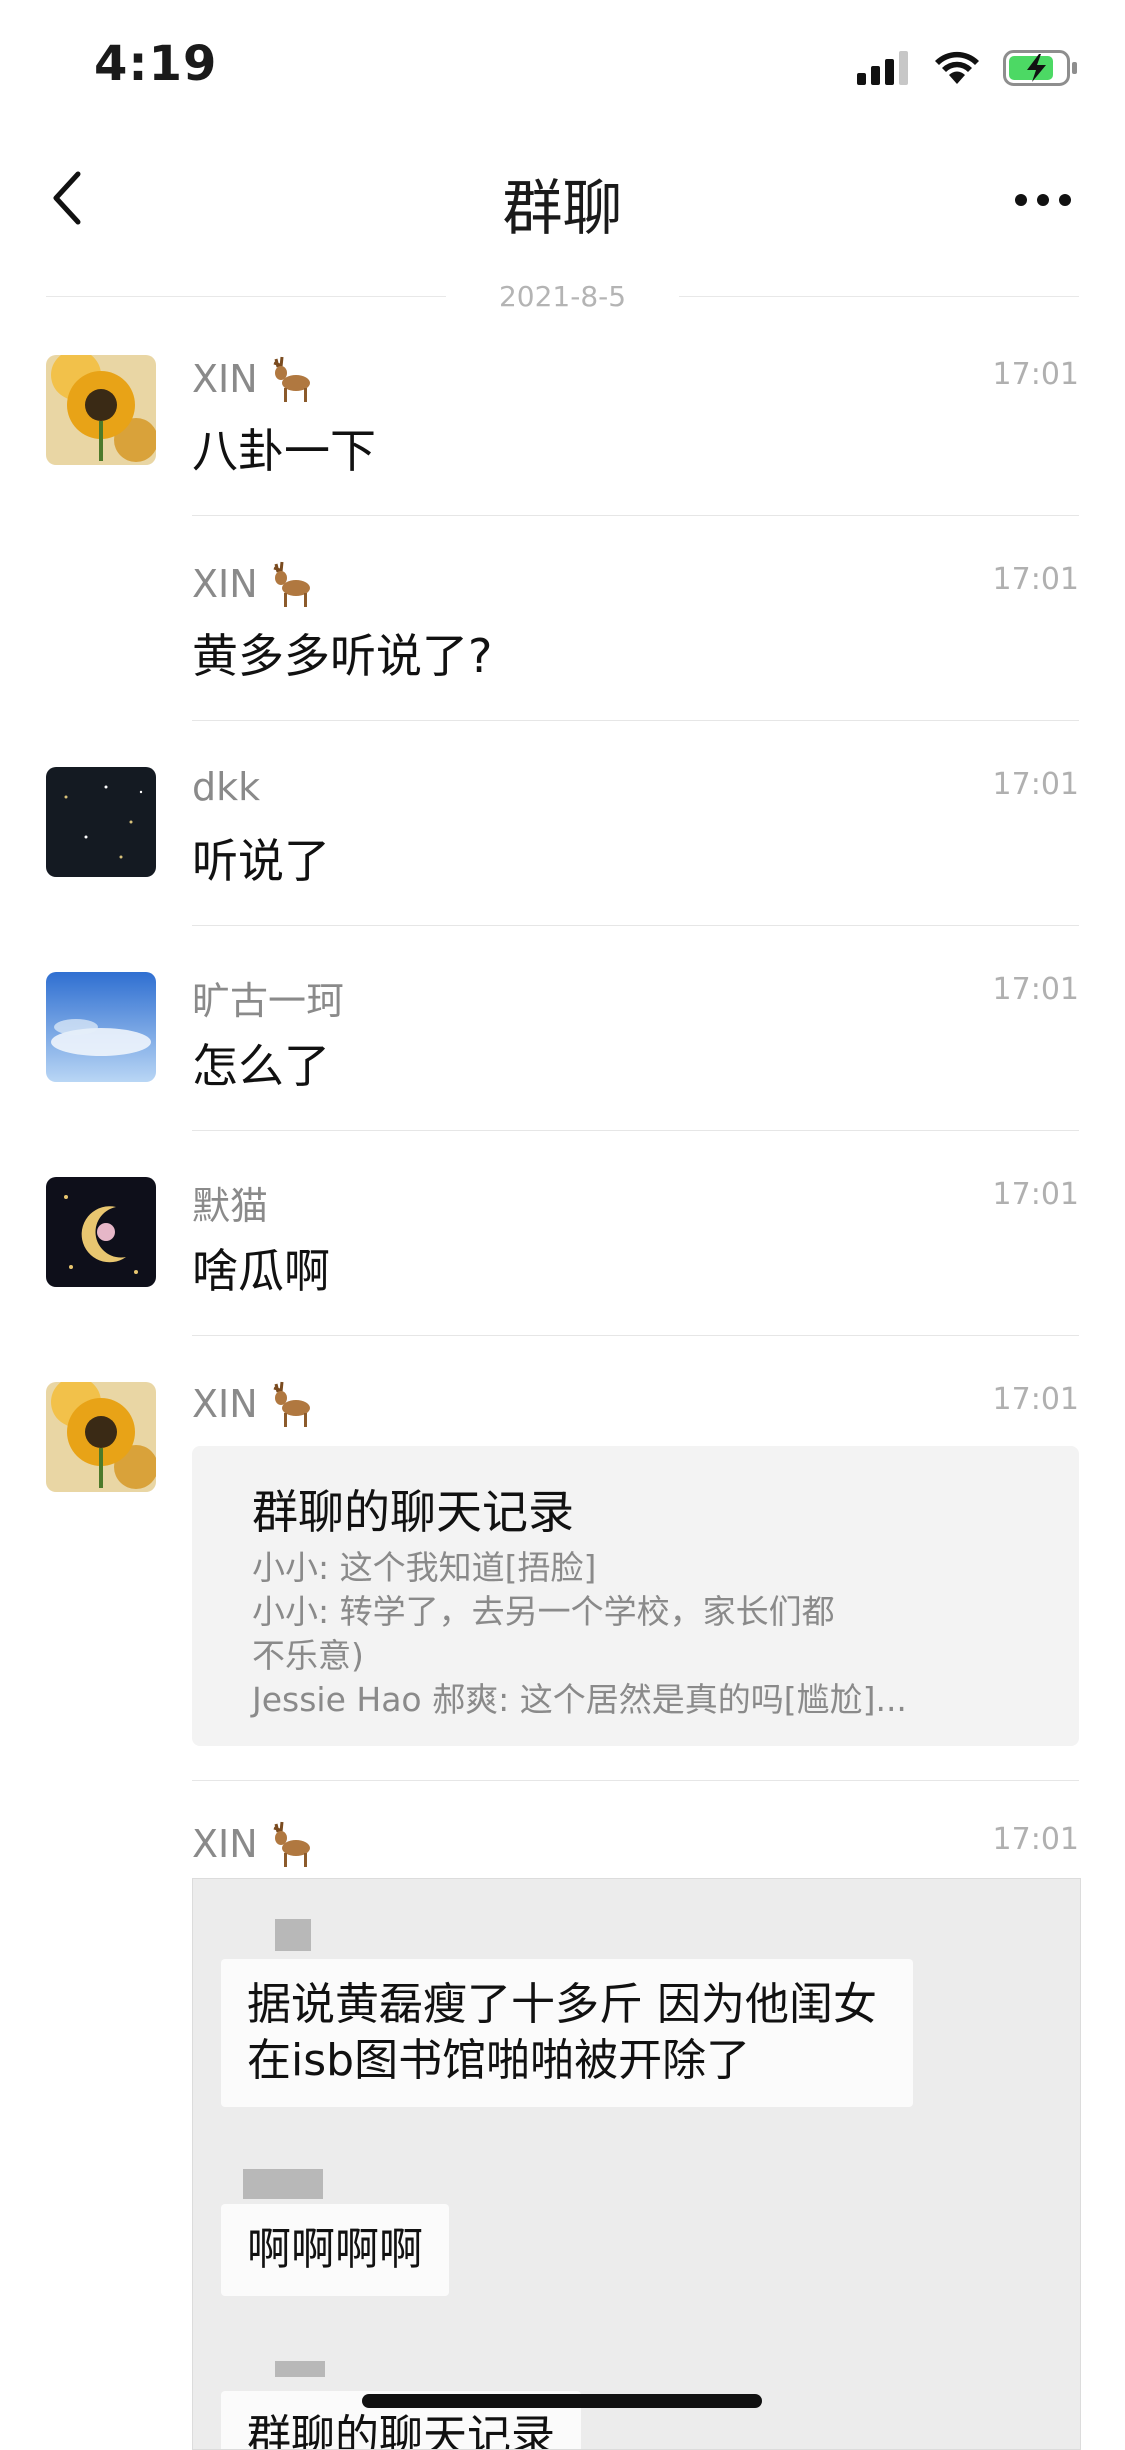  I want to click on image-bubble: 啊啊啊啊, so click(335, 2250).